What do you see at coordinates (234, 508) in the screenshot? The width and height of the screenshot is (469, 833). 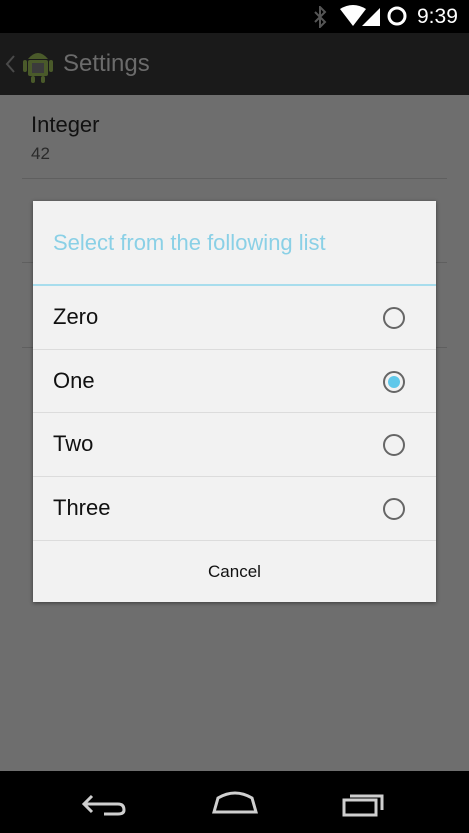 I see `option-three: Three` at bounding box center [234, 508].